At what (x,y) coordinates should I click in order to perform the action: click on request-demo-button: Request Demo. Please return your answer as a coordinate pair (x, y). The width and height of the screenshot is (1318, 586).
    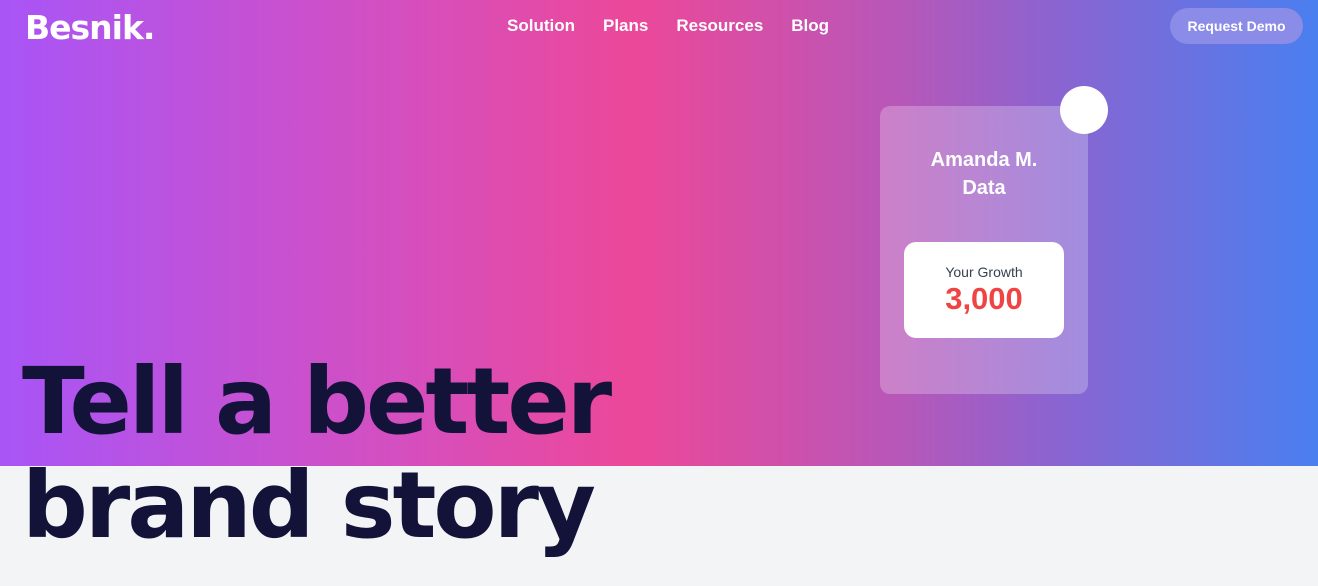
    Looking at the image, I should click on (1236, 26).